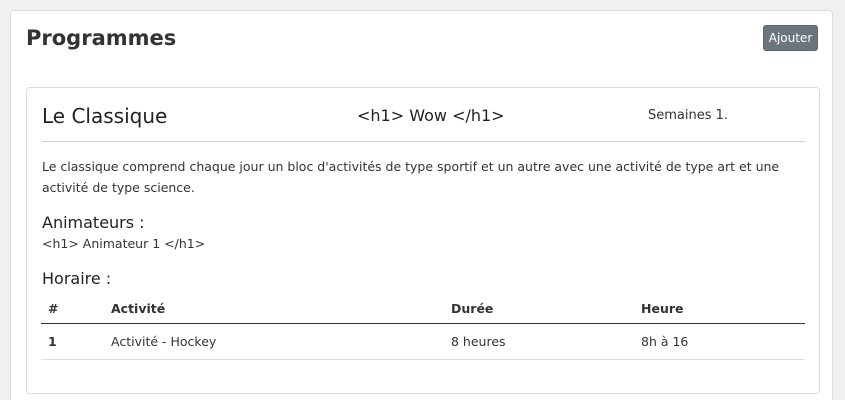 The width and height of the screenshot is (845, 400). What do you see at coordinates (77, 278) in the screenshot?
I see `horaire-heading: Horaire :` at bounding box center [77, 278].